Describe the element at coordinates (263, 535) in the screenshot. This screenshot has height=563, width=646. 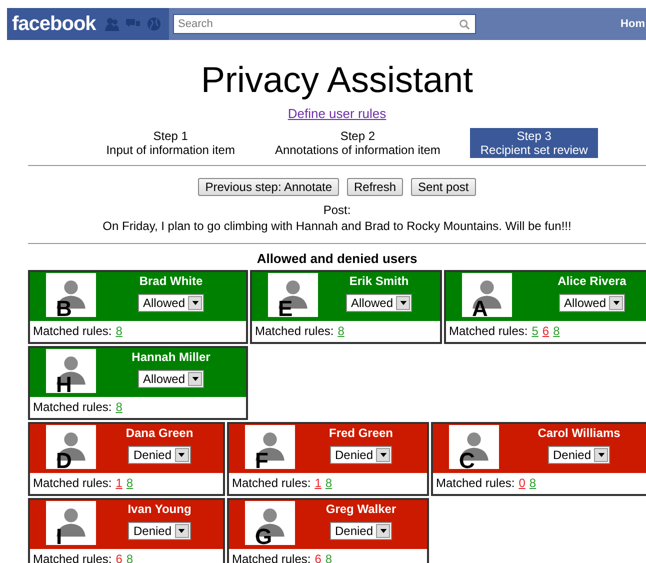
I see `avatar-initial: G` at that location.